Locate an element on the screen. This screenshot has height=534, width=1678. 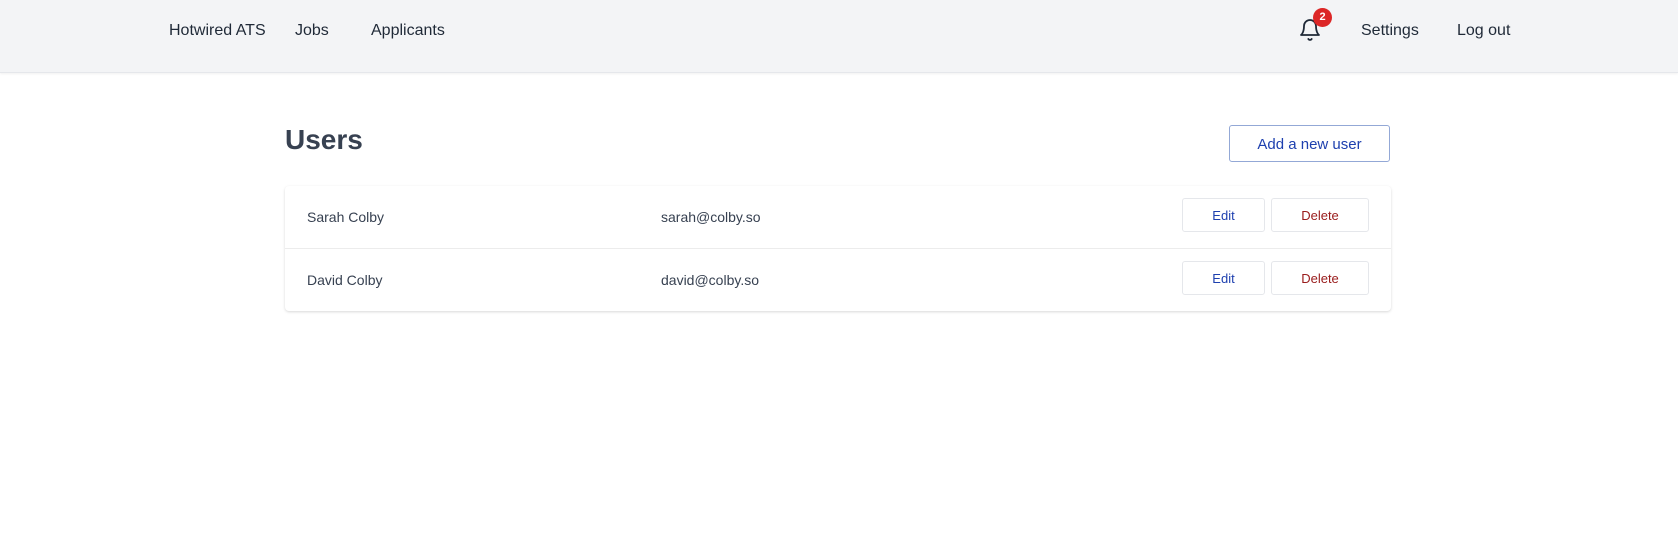
user-email: sarah@colby.so is located at coordinates (711, 217).